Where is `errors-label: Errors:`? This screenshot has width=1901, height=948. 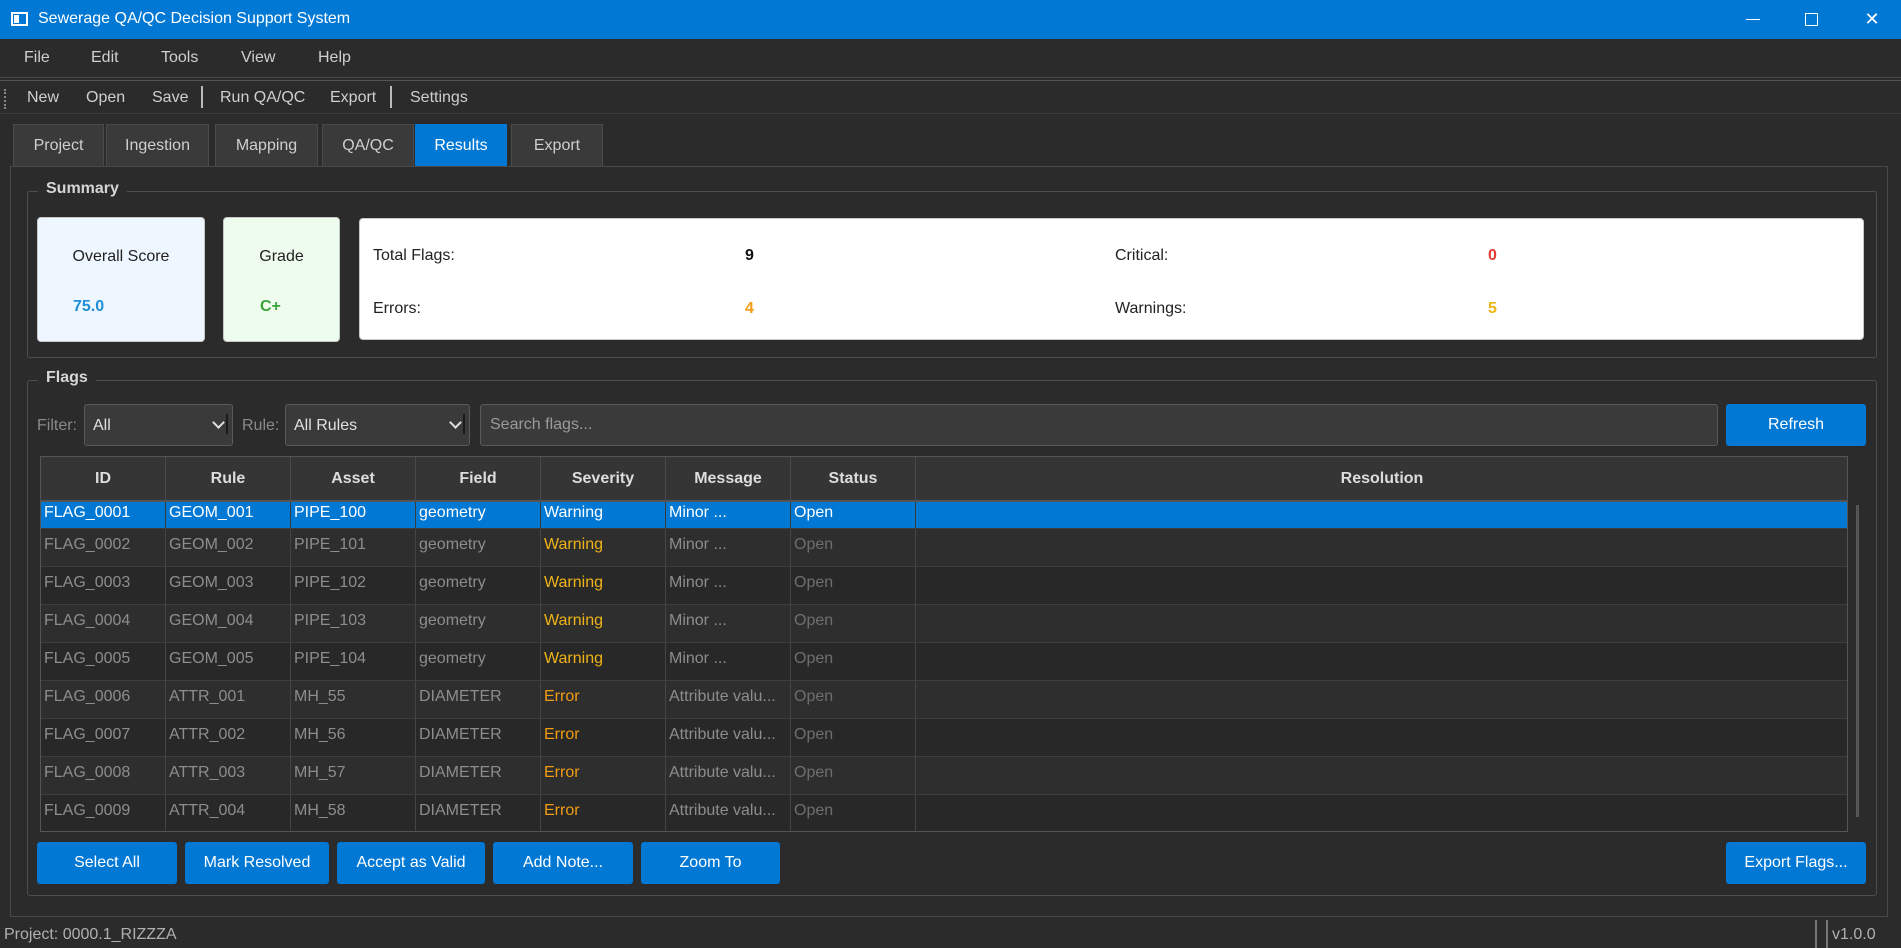 errors-label: Errors: is located at coordinates (397, 308).